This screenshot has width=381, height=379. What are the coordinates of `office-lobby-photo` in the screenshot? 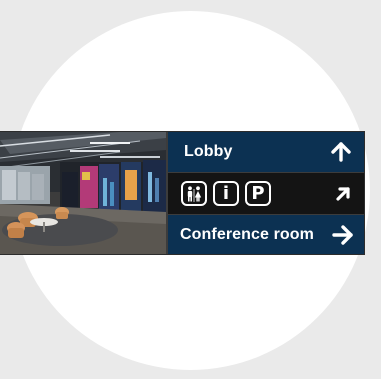 It's located at (83, 193).